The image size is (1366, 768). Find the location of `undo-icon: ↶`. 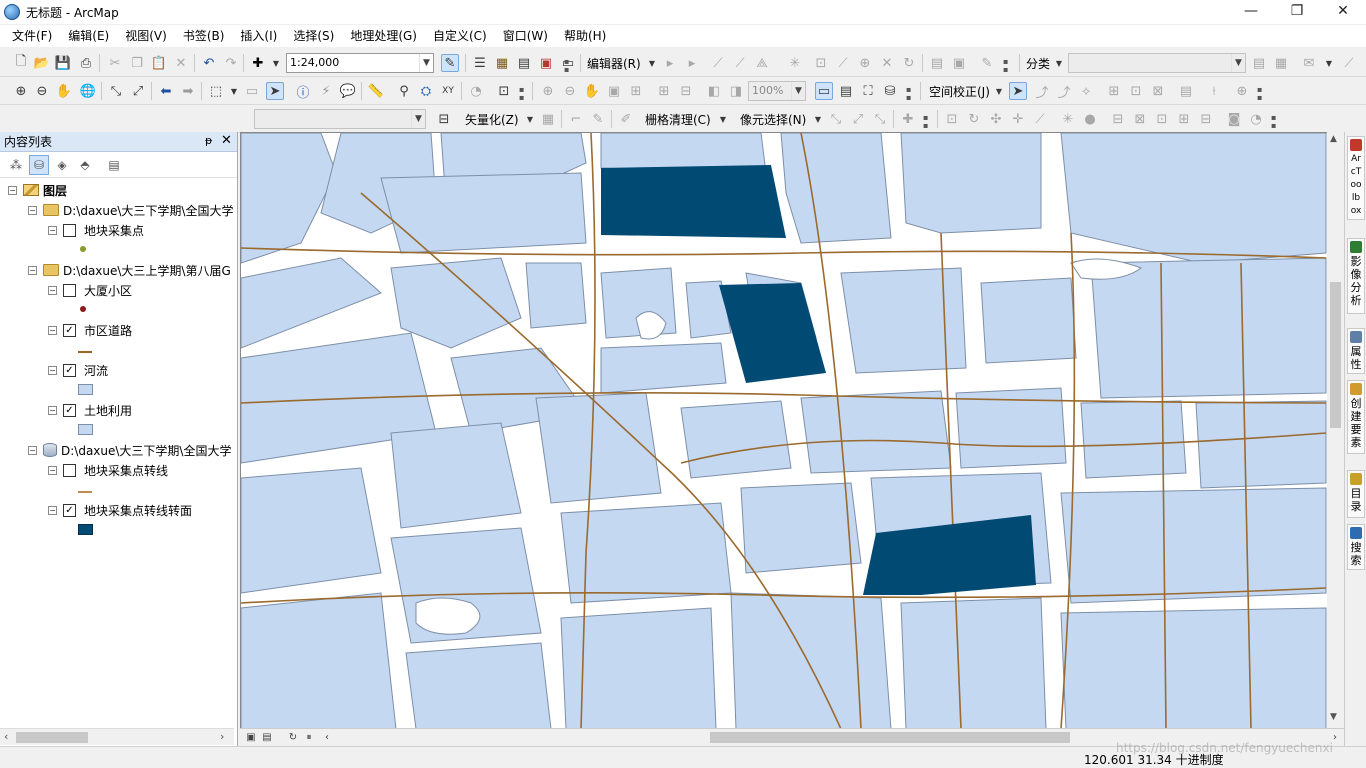

undo-icon: ↶ is located at coordinates (209, 63).